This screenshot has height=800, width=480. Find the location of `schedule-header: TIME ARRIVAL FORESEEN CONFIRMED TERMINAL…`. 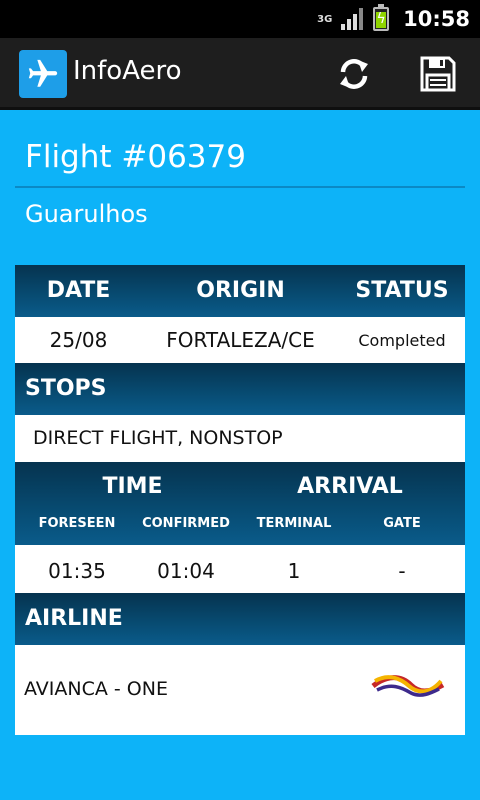

schedule-header: TIME ARRIVAL FORESEEN CONFIRMED TERMINAL… is located at coordinates (240, 503).